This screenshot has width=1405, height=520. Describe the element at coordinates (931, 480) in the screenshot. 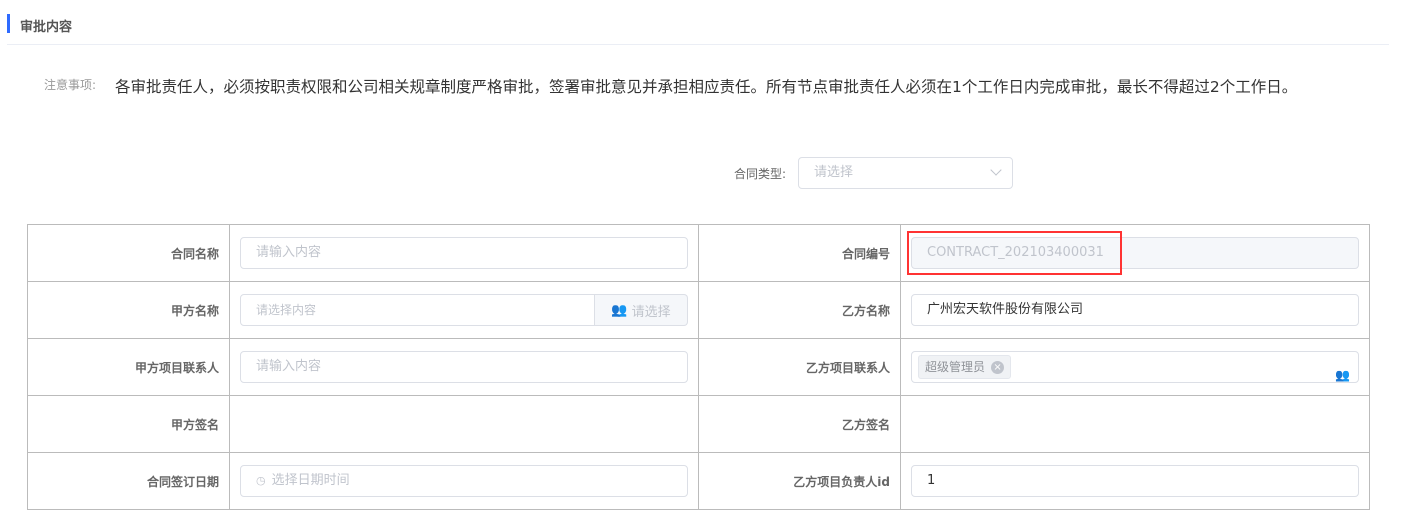

I see `value: 1` at that location.